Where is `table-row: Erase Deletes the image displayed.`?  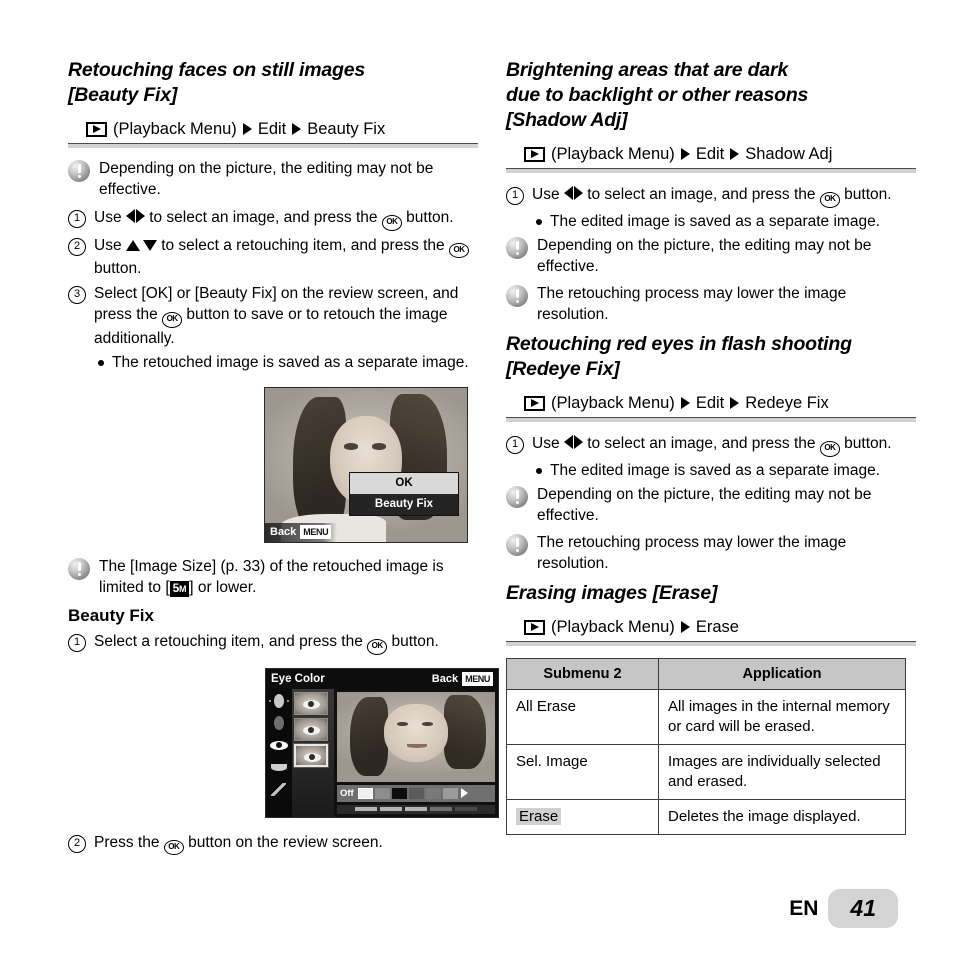
table-row: Erase Deletes the image displayed. is located at coordinates (706, 817).